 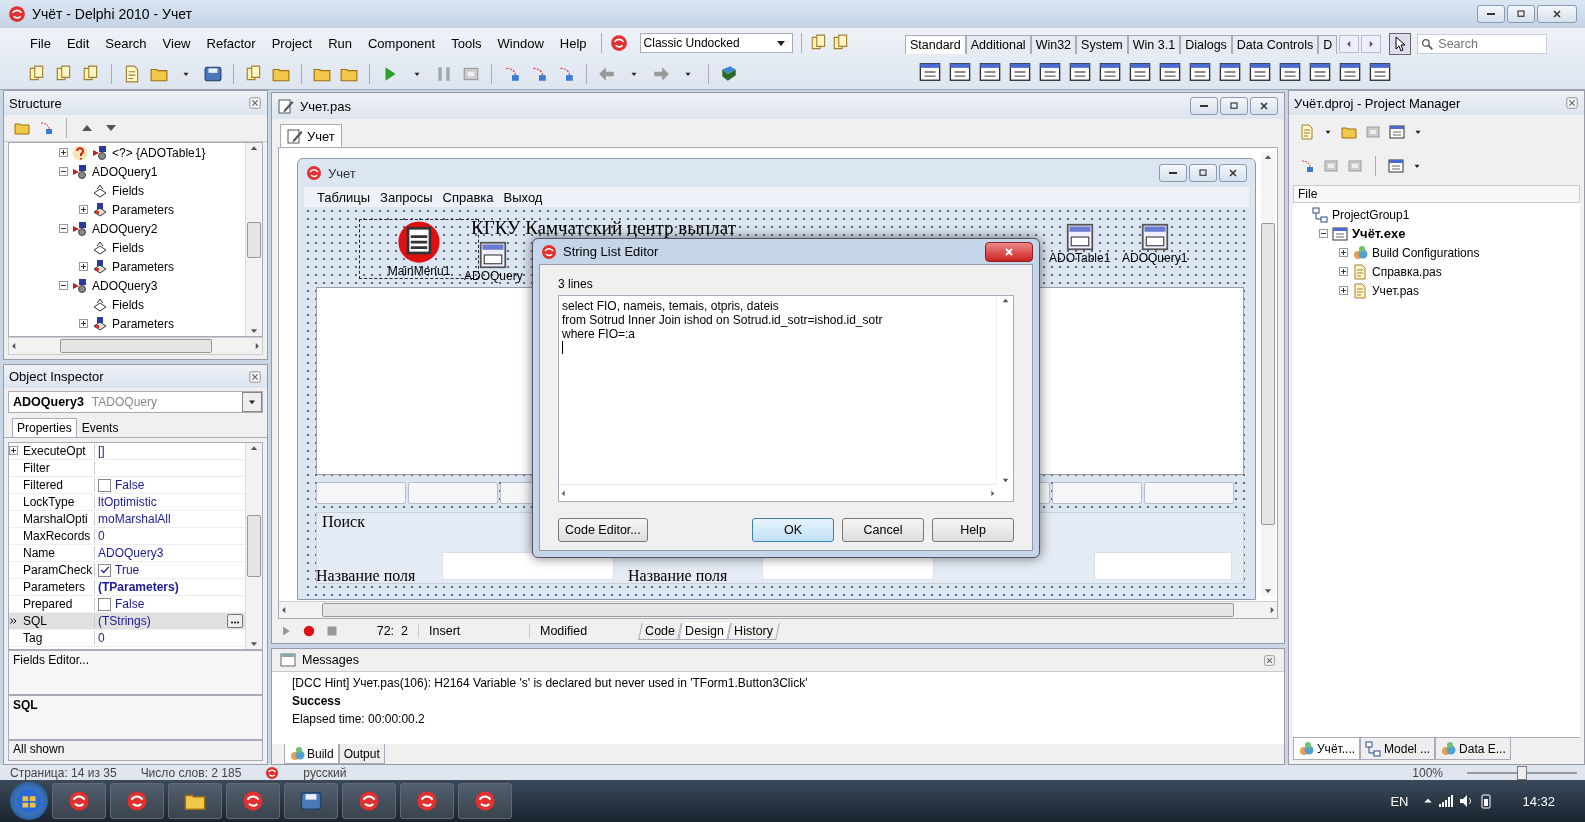 What do you see at coordinates (1427, 772) in the screenshot?
I see `zoom-level: 100%` at bounding box center [1427, 772].